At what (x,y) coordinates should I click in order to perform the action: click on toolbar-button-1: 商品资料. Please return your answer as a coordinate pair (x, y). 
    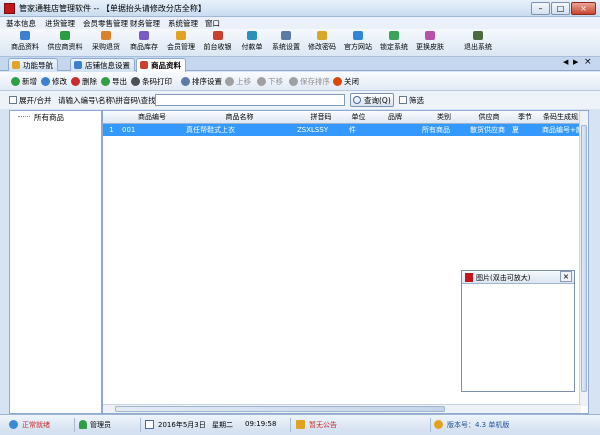
    Looking at the image, I should click on (25, 43).